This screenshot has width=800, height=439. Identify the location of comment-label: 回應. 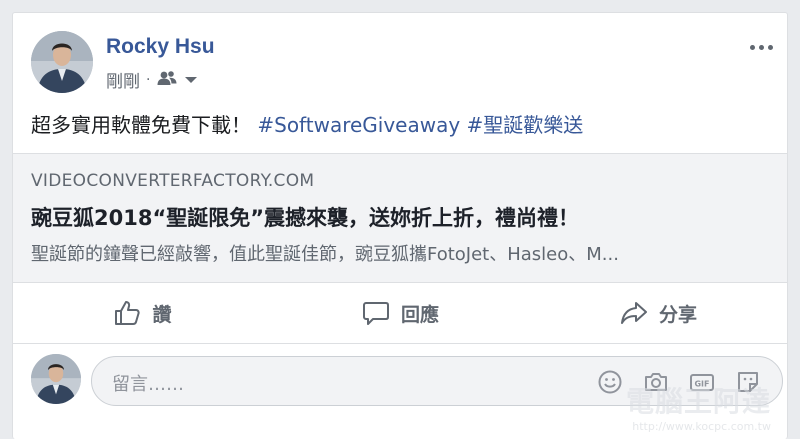
(419, 314).